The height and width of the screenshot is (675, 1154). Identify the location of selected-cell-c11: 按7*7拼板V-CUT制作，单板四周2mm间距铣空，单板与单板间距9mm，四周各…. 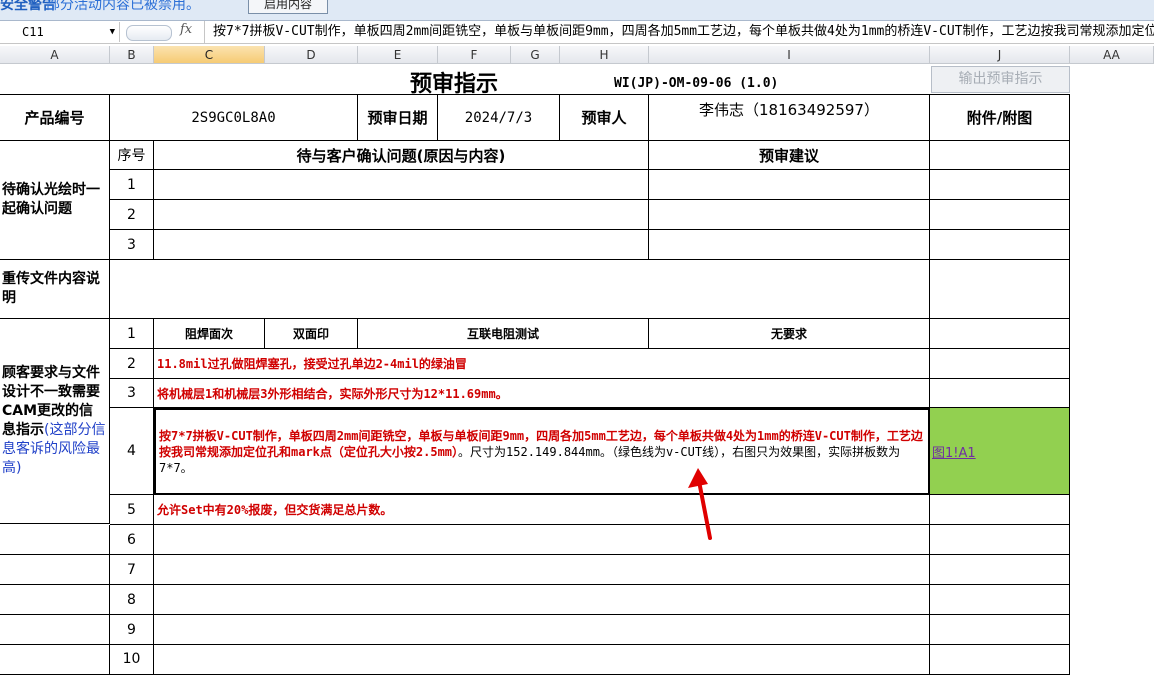
(542, 451).